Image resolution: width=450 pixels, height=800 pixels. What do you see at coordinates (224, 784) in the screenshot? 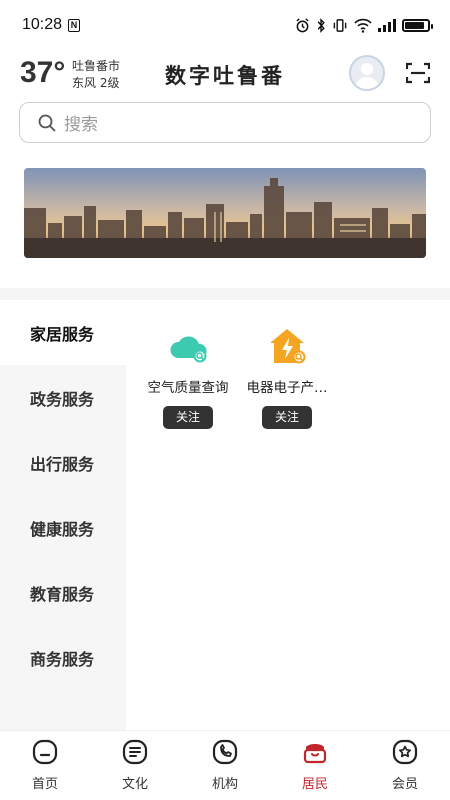
I see `nav-label: 机构` at bounding box center [224, 784].